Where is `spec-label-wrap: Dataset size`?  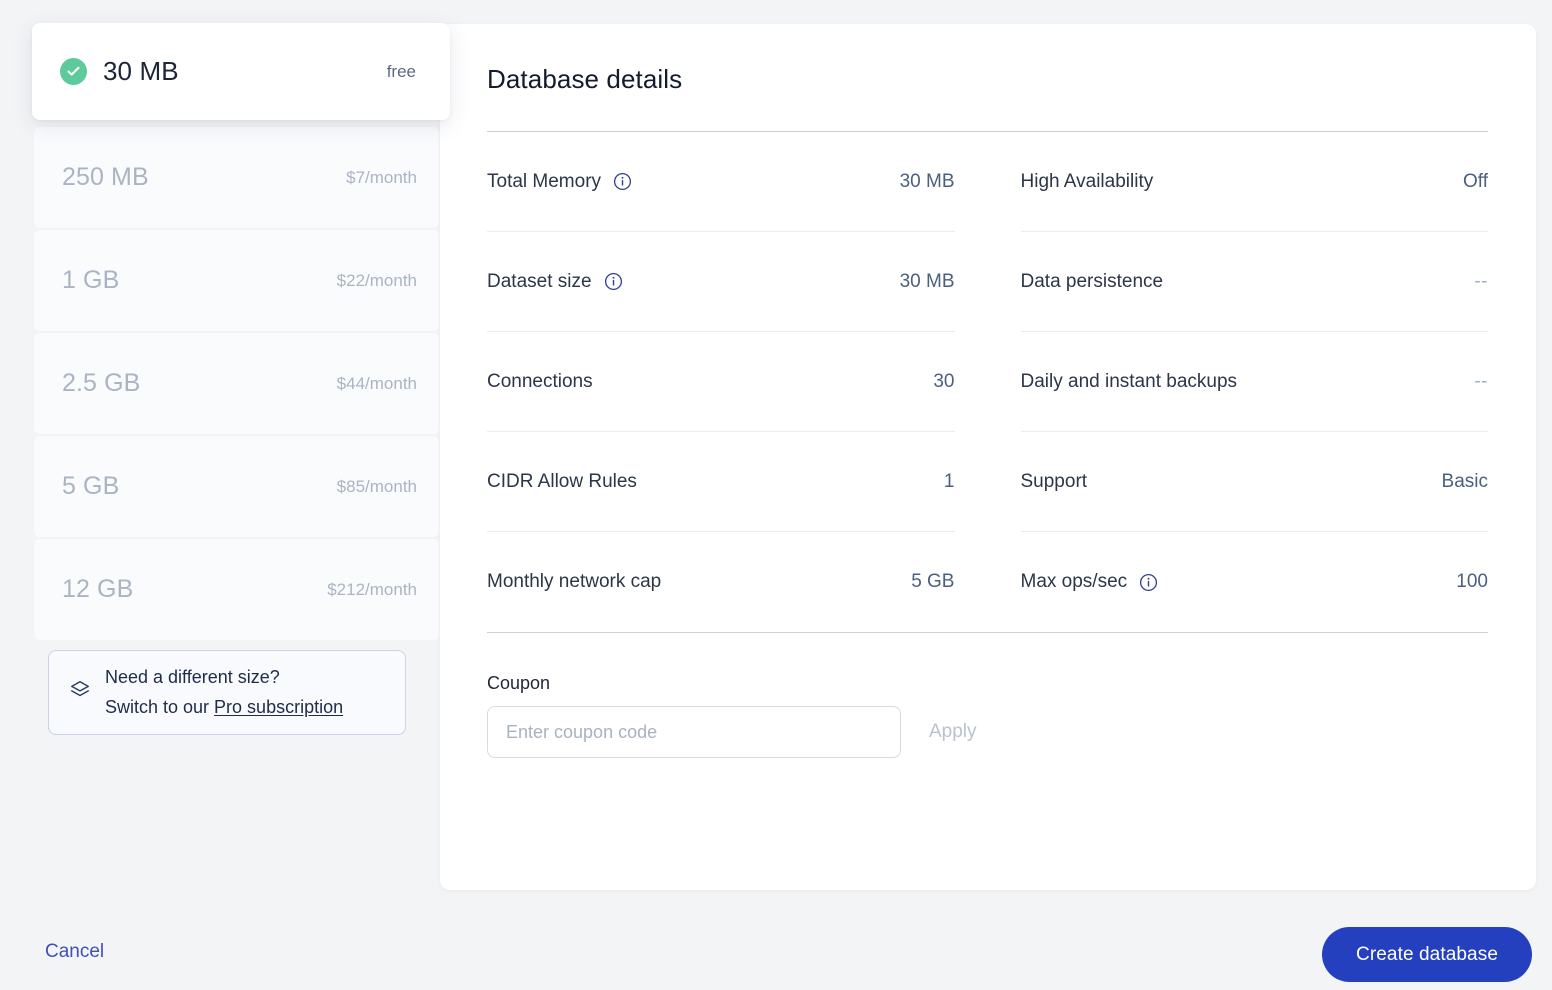 spec-label-wrap: Dataset size is located at coordinates (555, 282).